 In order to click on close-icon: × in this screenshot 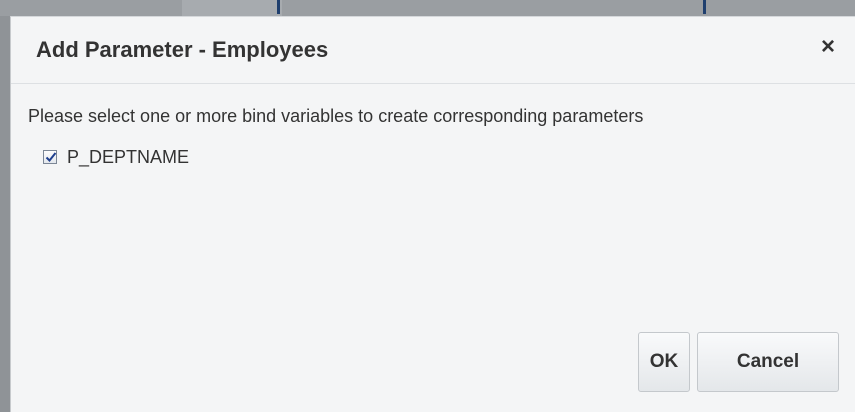, I will do `click(827, 46)`.